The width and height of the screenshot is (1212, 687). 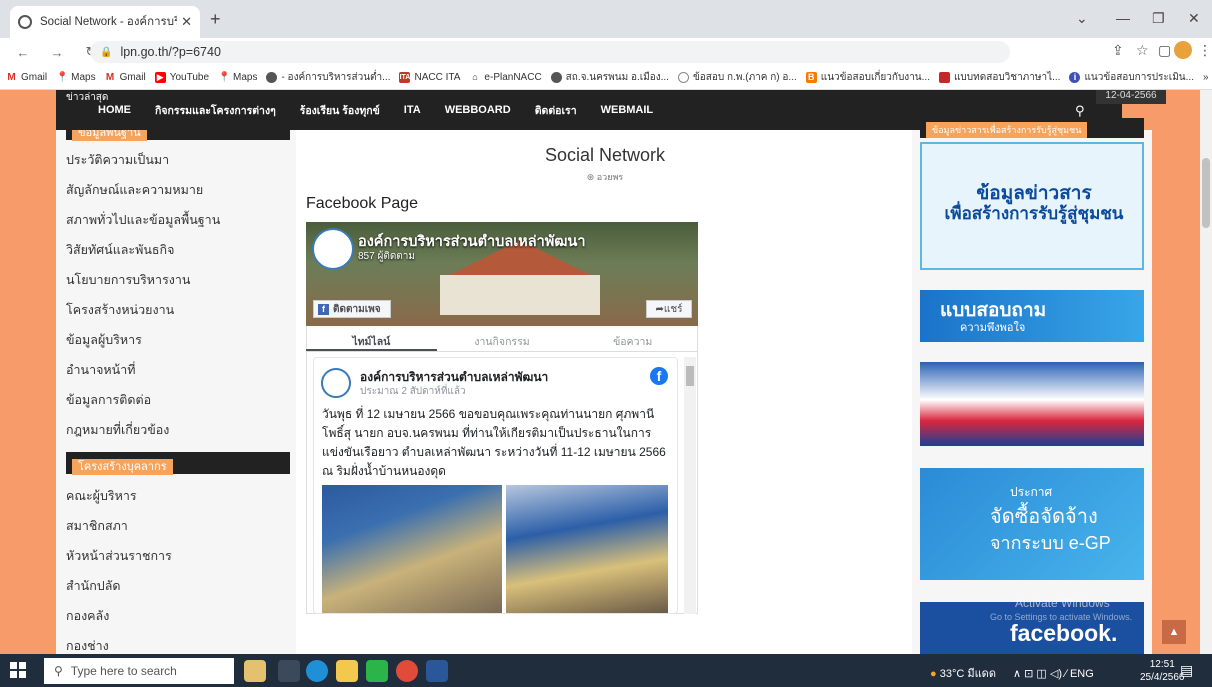 I want to click on sidebar-item: ประวัติความเป็นมา, so click(x=117, y=160).